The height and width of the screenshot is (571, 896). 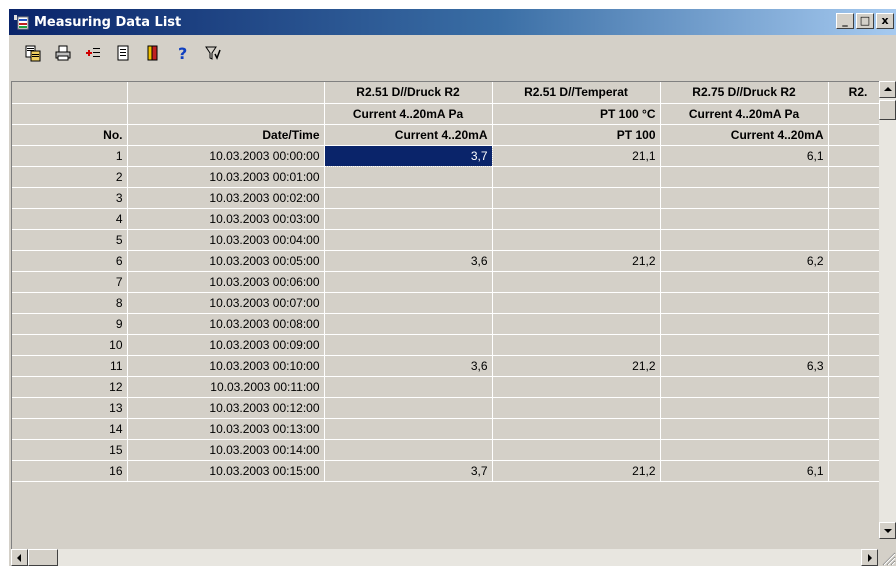 I want to click on column-header-cell: Current 4..20mA Pa, so click(x=408, y=114).